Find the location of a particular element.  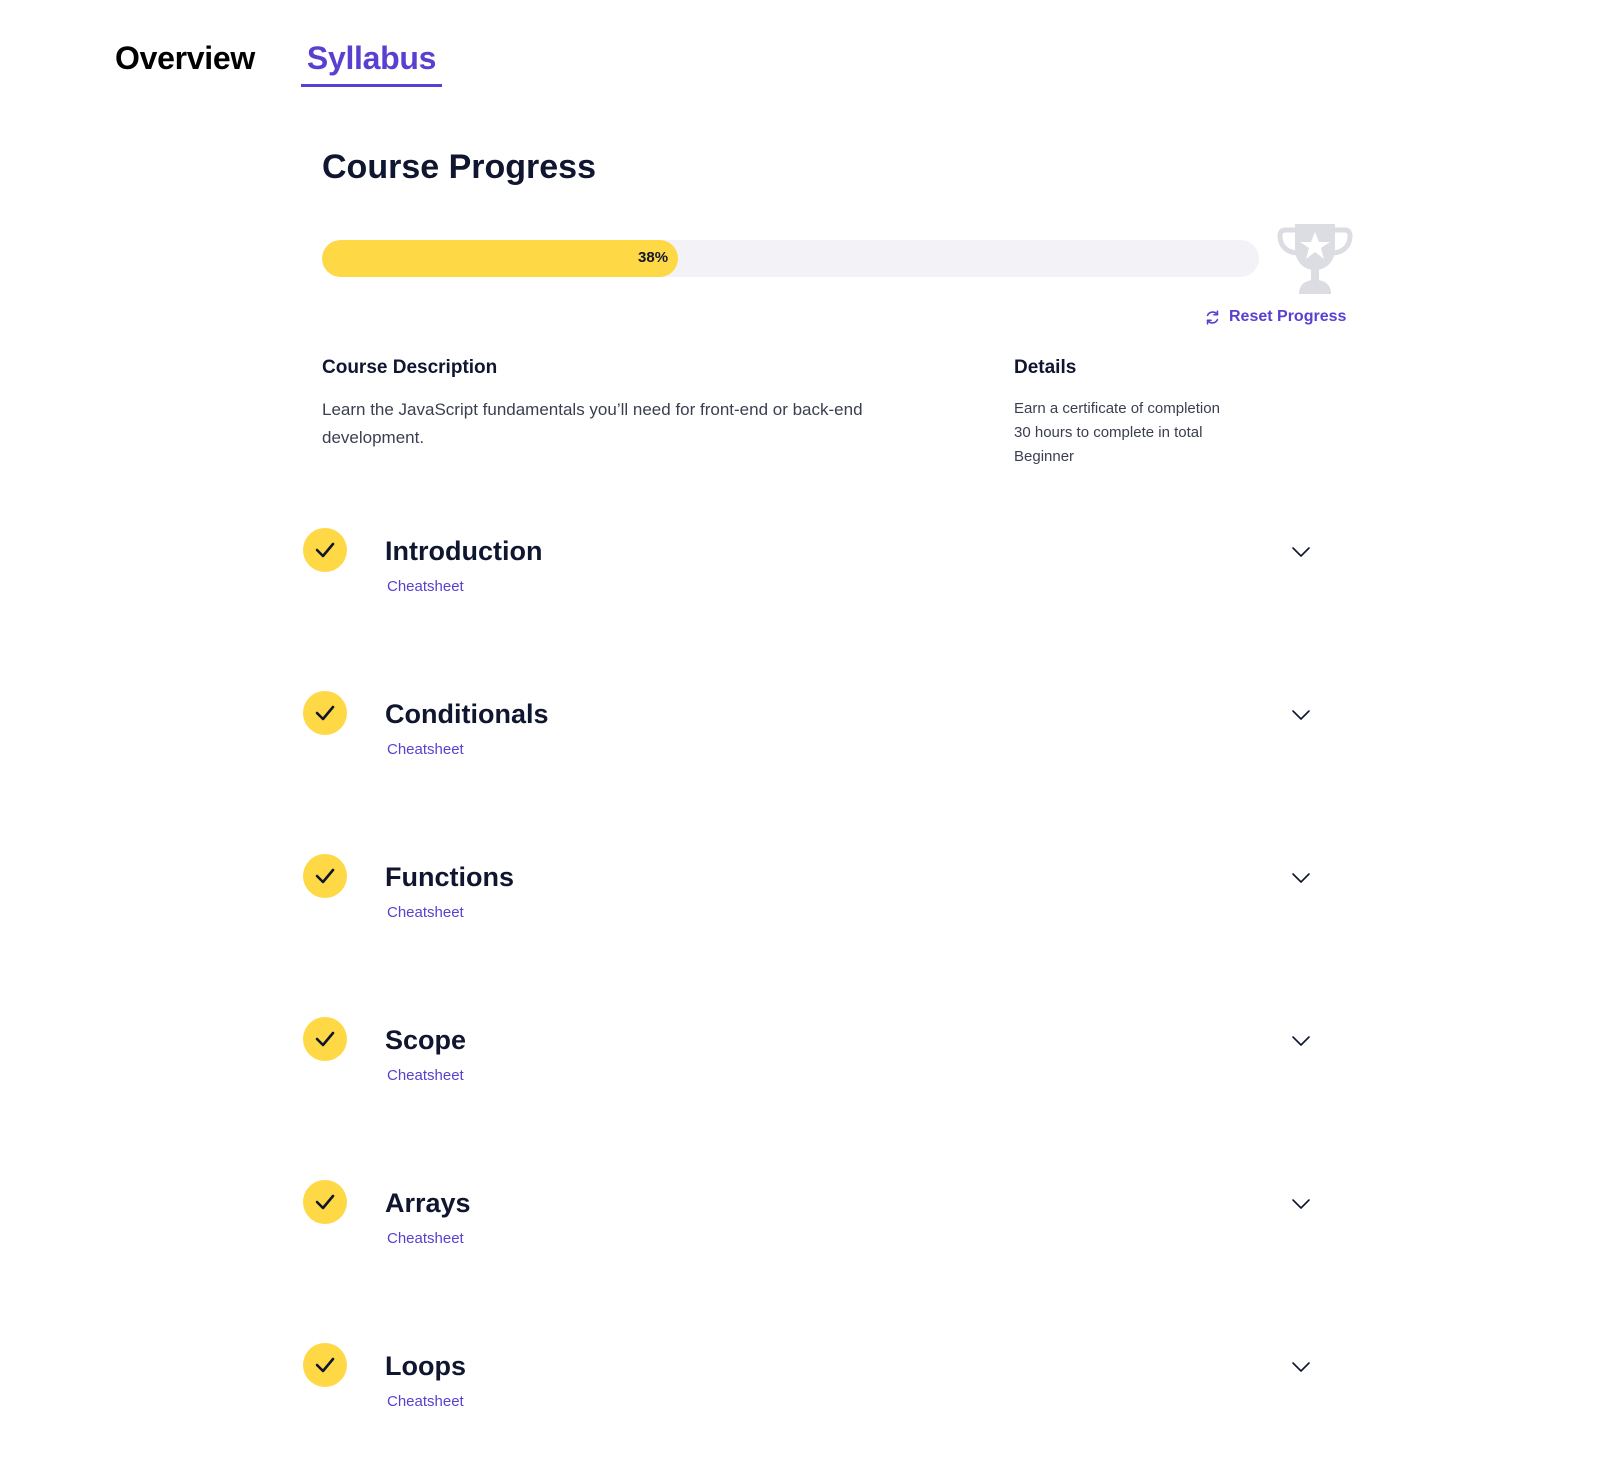

module-item: Conditionals Cheatsheet is located at coordinates (808, 772).